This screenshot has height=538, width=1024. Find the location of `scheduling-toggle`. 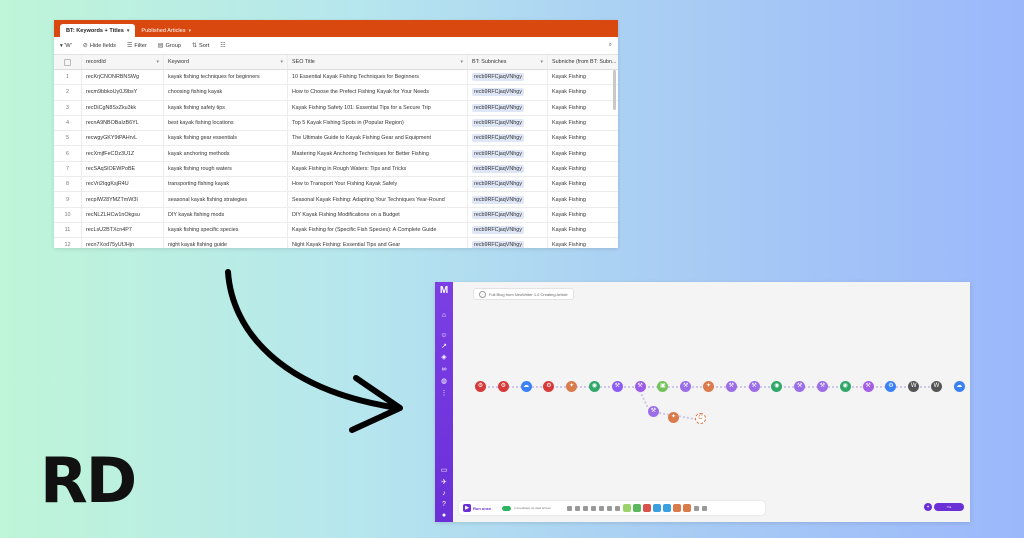

scheduling-toggle is located at coordinates (507, 508).